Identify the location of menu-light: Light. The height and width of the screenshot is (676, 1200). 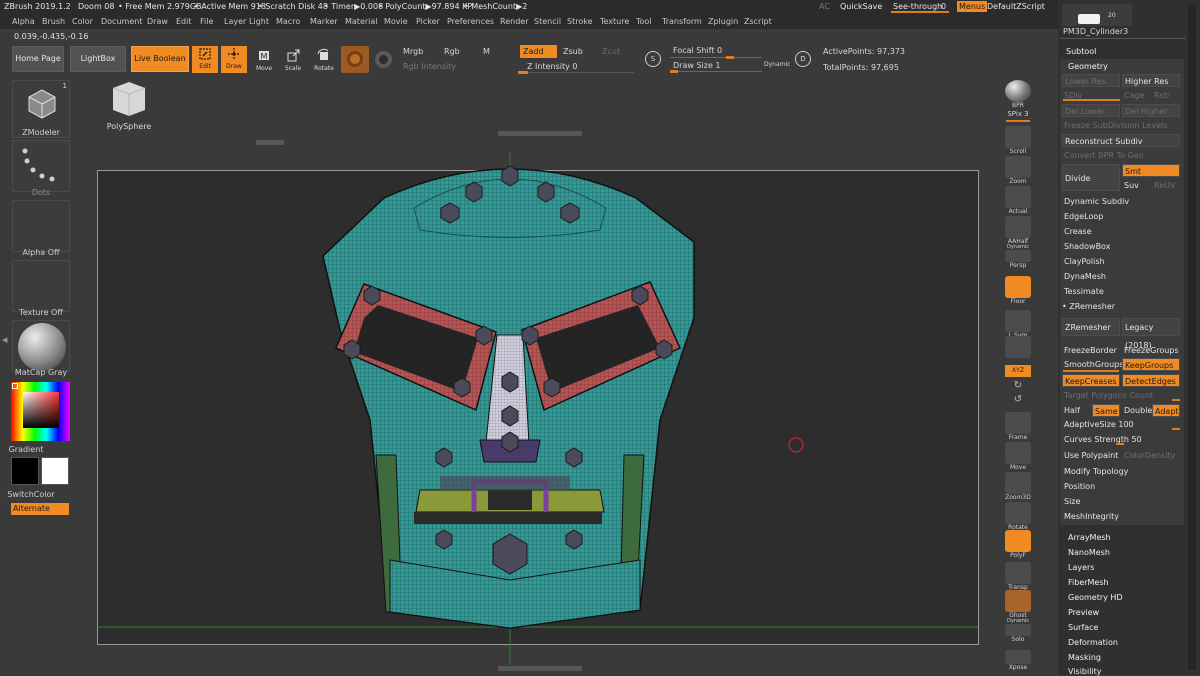
(259, 21).